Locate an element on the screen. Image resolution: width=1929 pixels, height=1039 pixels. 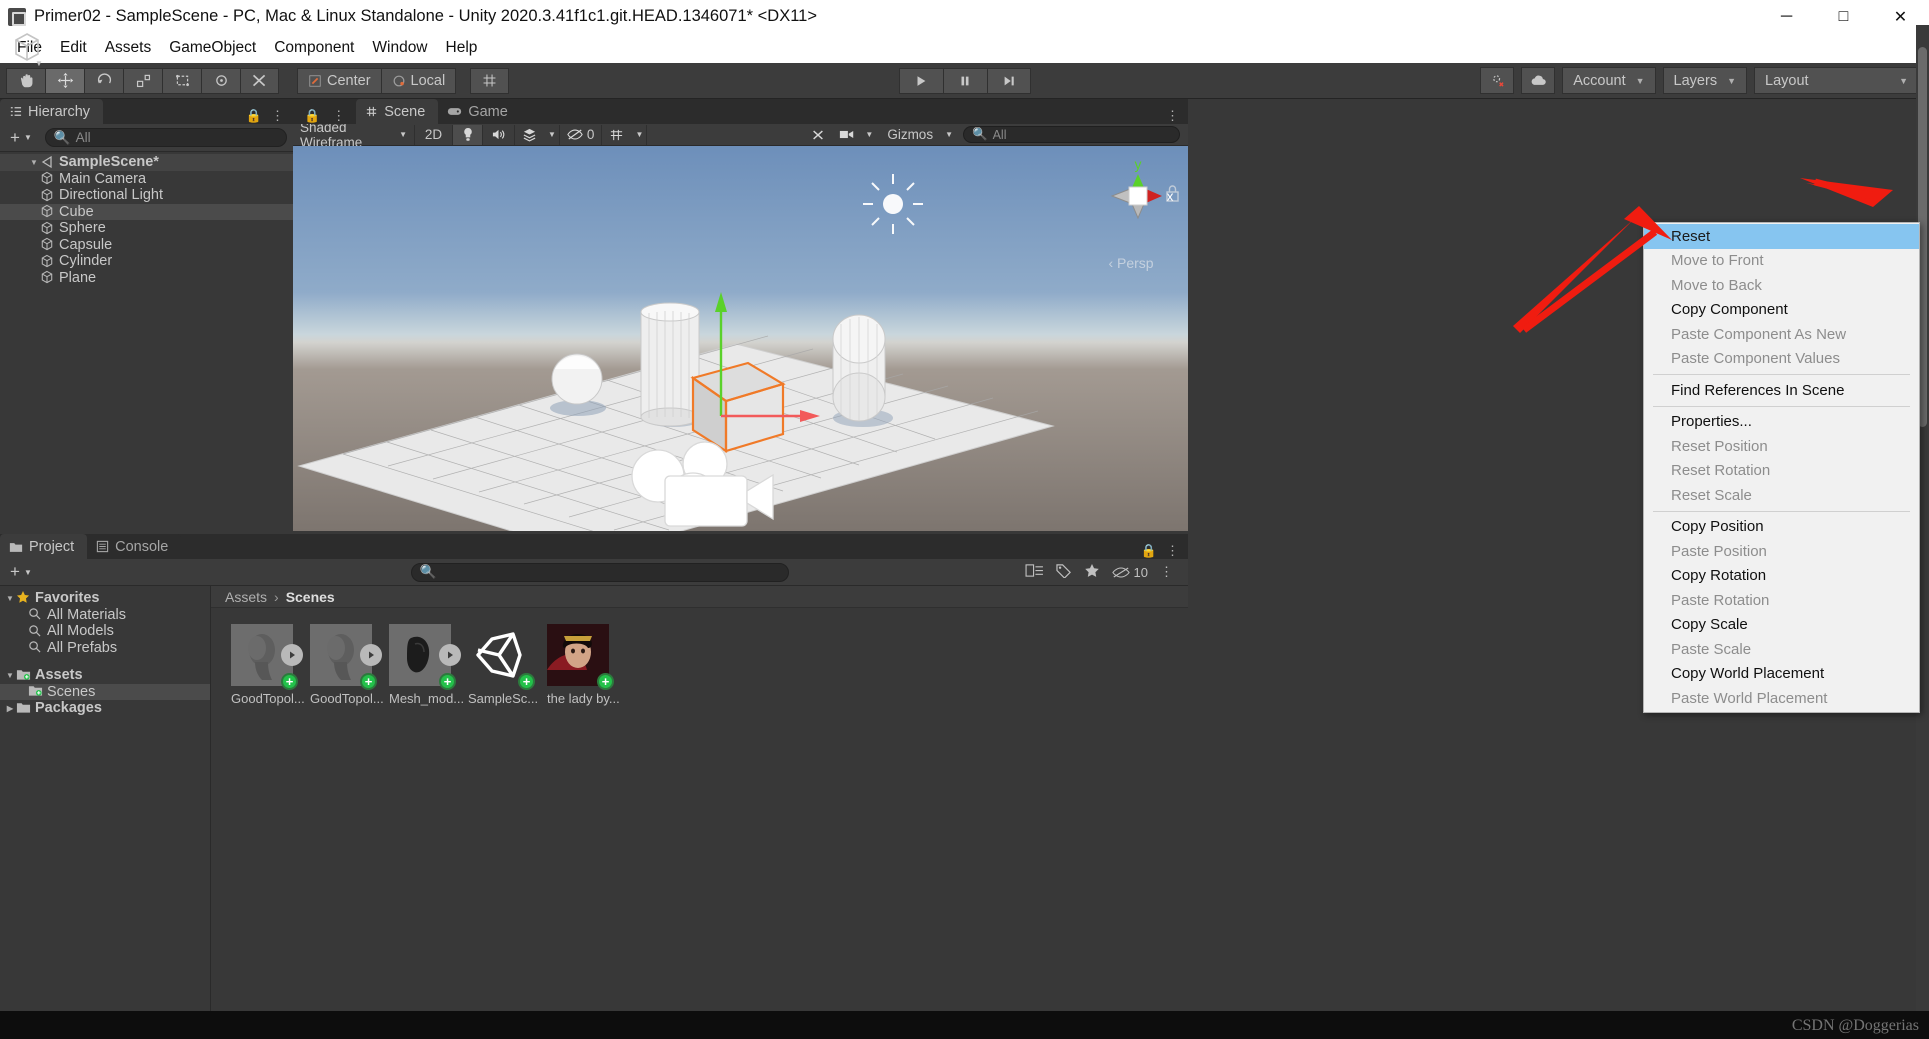
gizmos-button: Gizmos ▼ is located at coordinates (917, 135).